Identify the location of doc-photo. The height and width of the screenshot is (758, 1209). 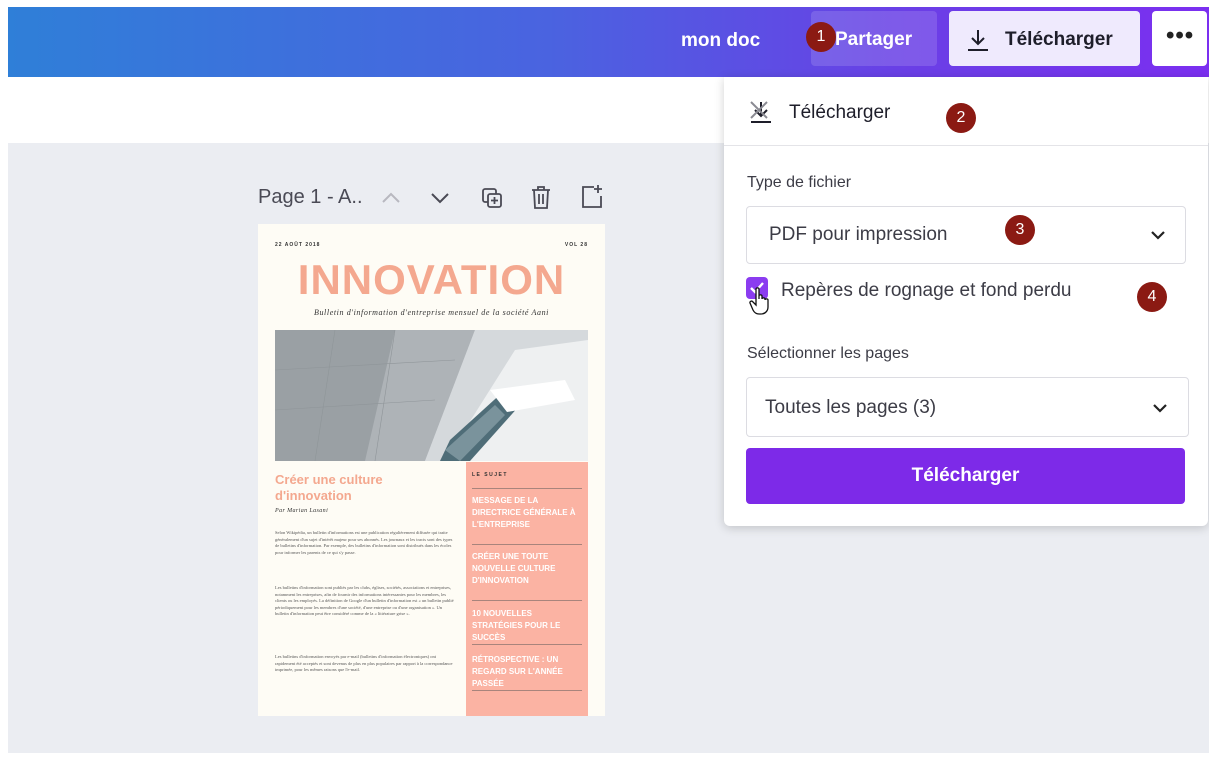
(431, 395).